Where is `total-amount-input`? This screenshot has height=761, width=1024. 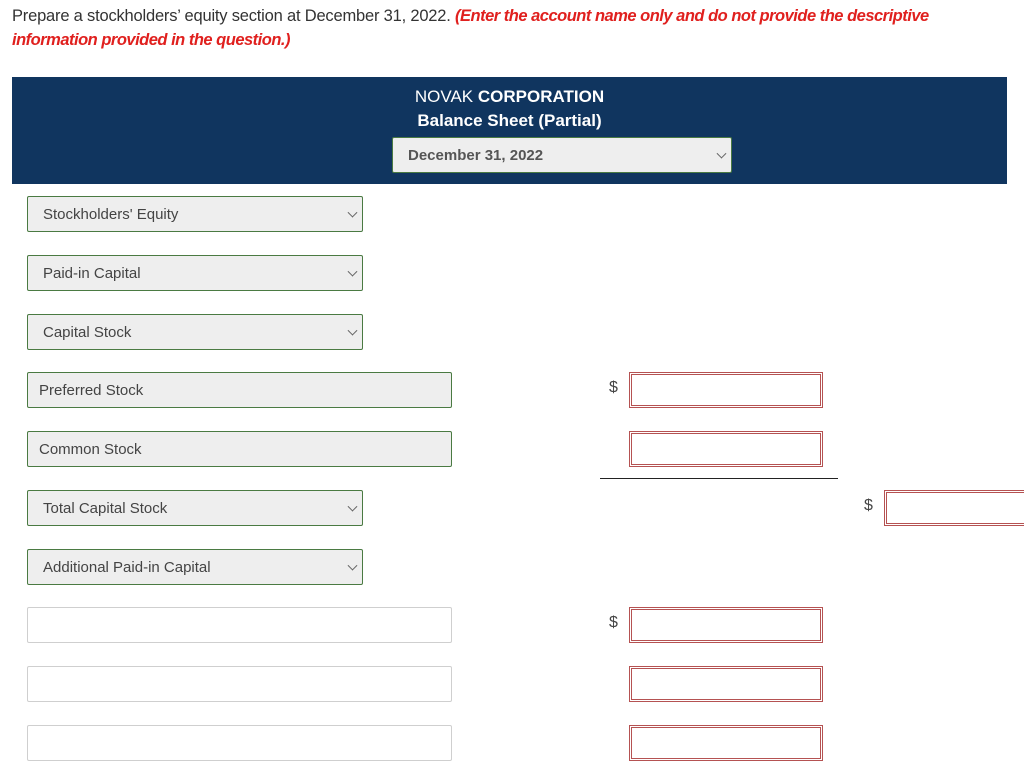
total-amount-input is located at coordinates (954, 508).